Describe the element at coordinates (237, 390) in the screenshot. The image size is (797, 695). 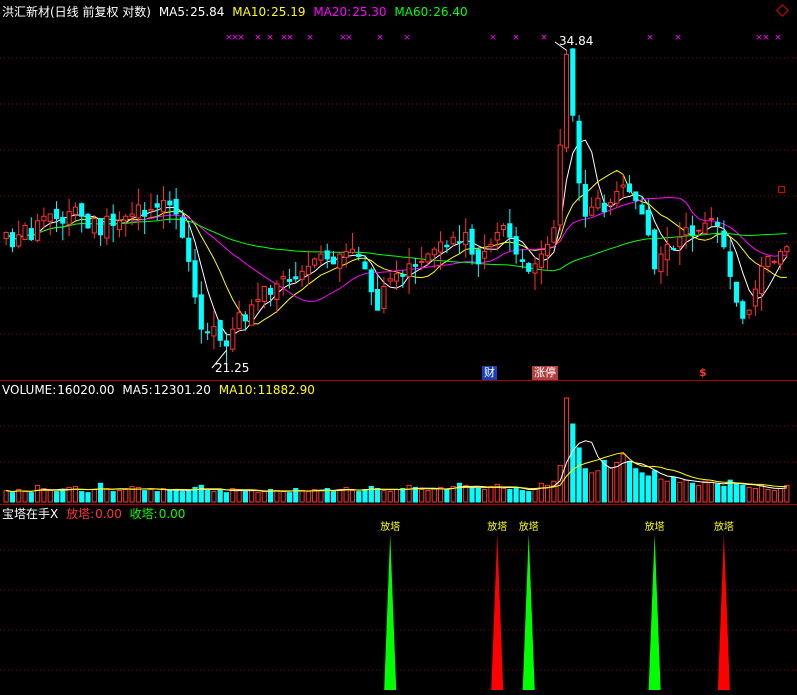
I see `vol-ma10-label: MA10:` at that location.